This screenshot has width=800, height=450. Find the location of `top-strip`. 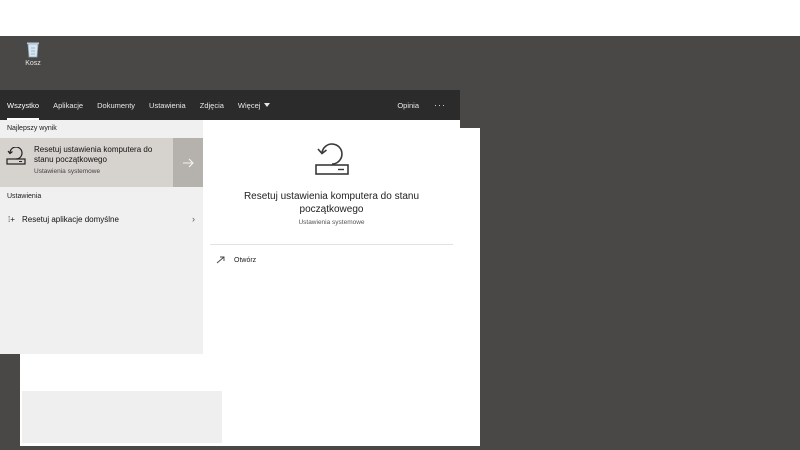

top-strip is located at coordinates (400, 18).